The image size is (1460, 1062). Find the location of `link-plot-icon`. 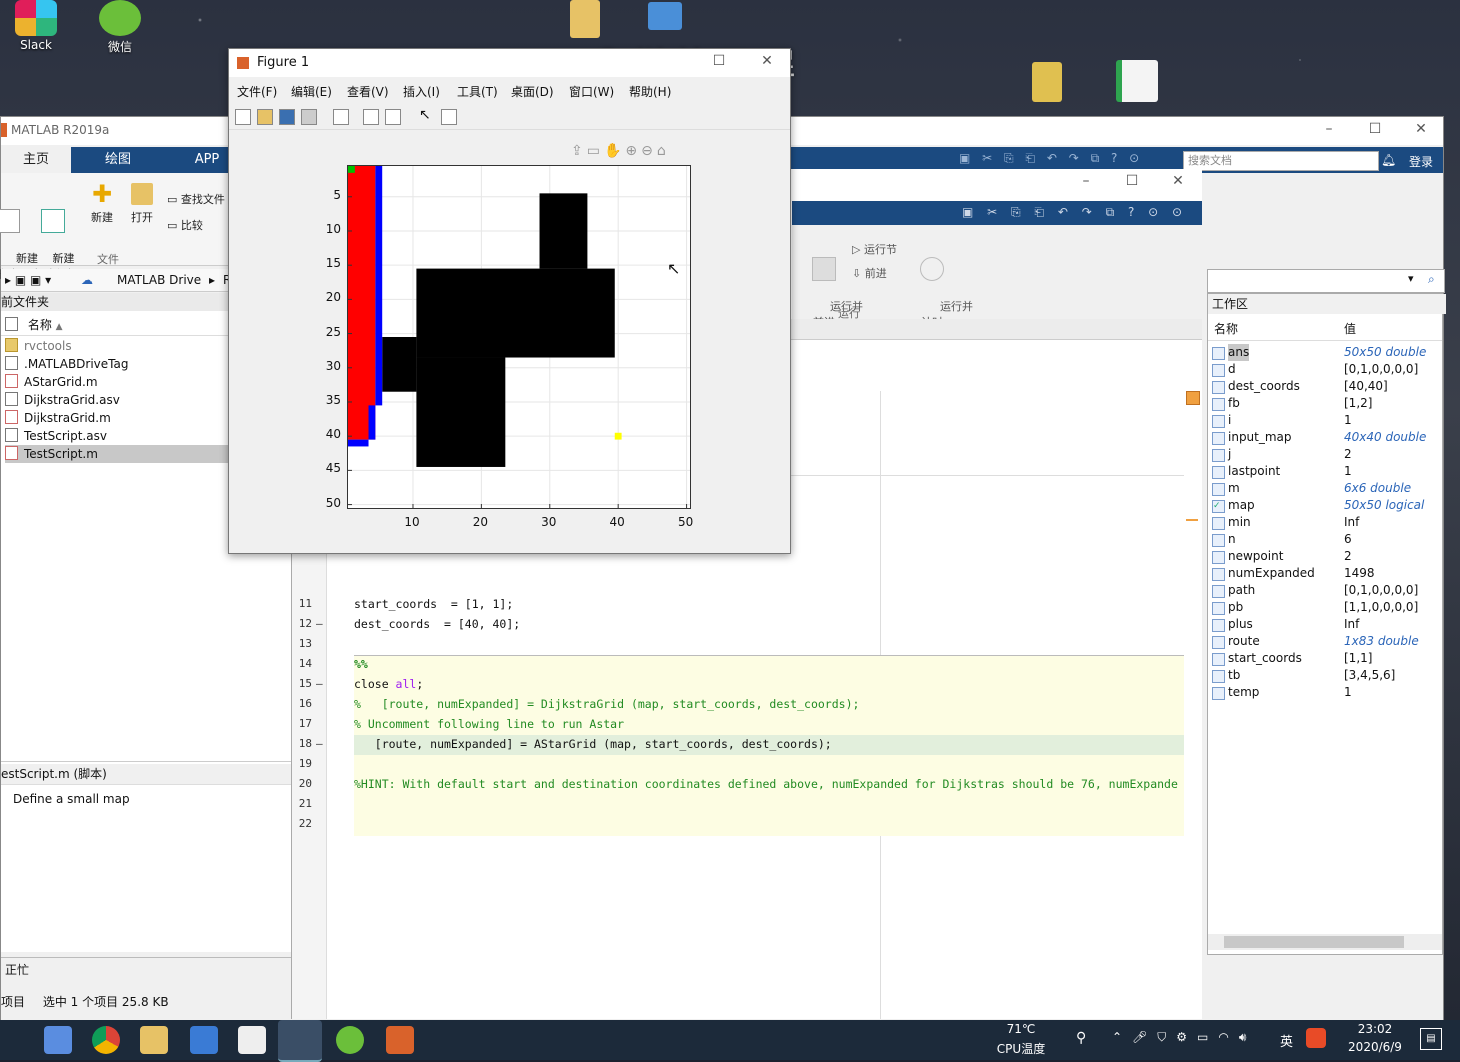

link-plot-icon is located at coordinates (341, 117).